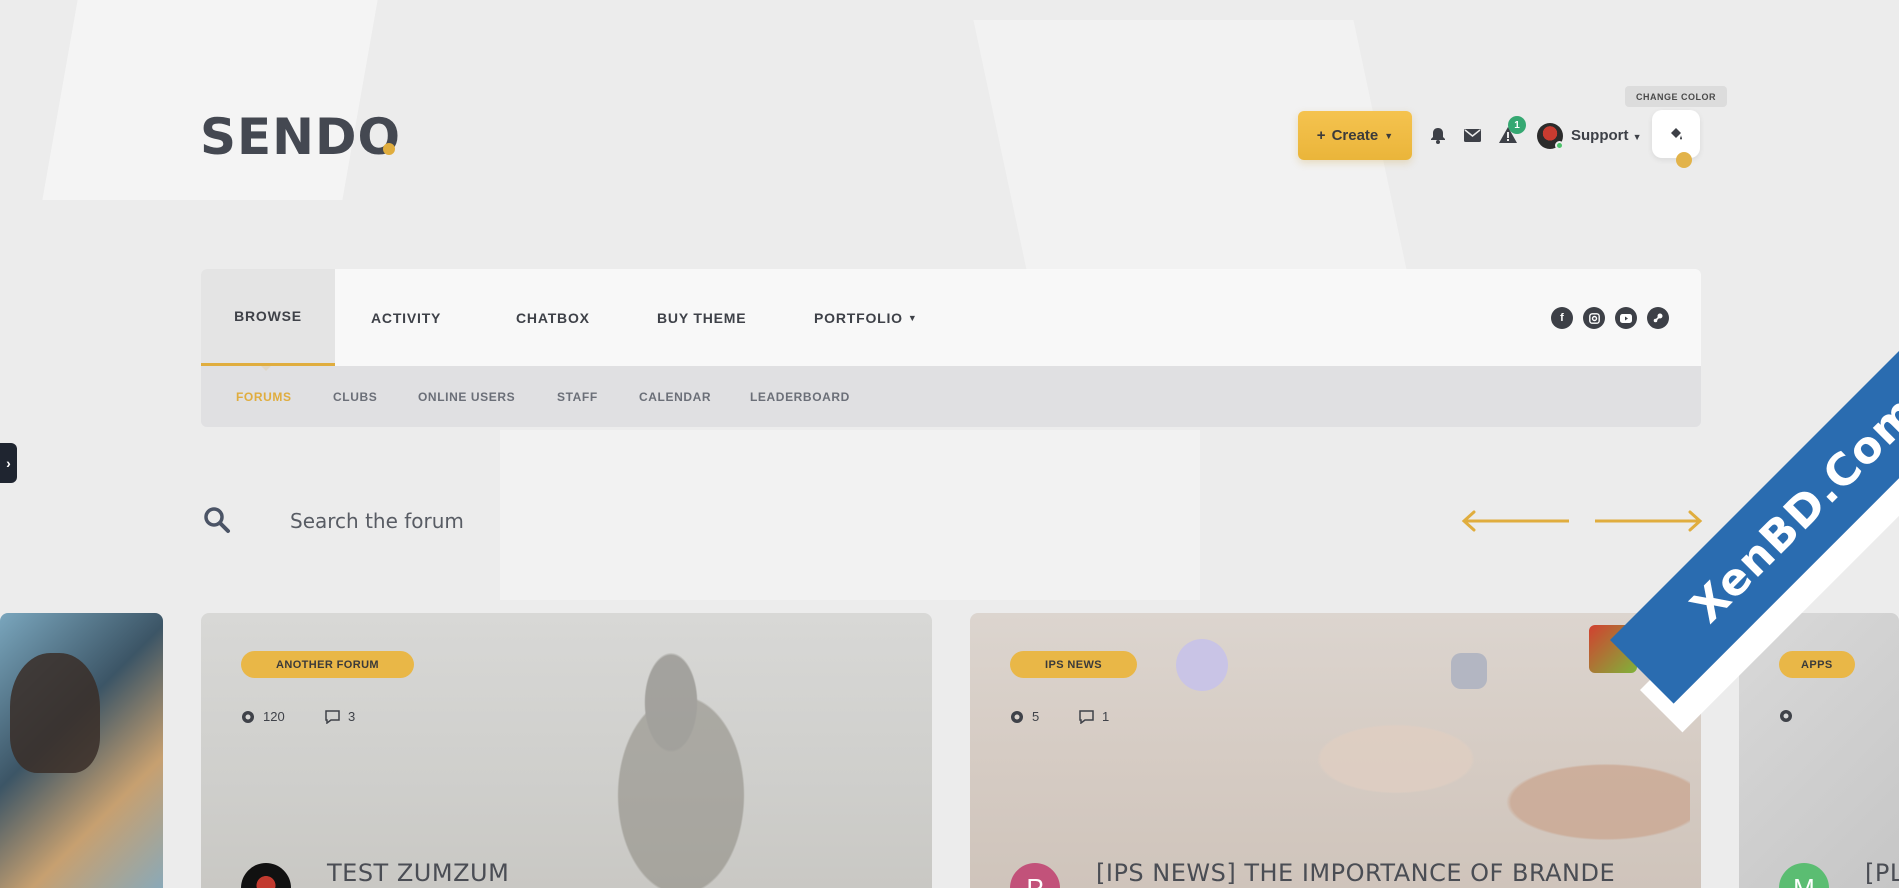 Image resolution: width=1899 pixels, height=888 pixels. I want to click on nav-item-label: BUY THEME, so click(702, 317).